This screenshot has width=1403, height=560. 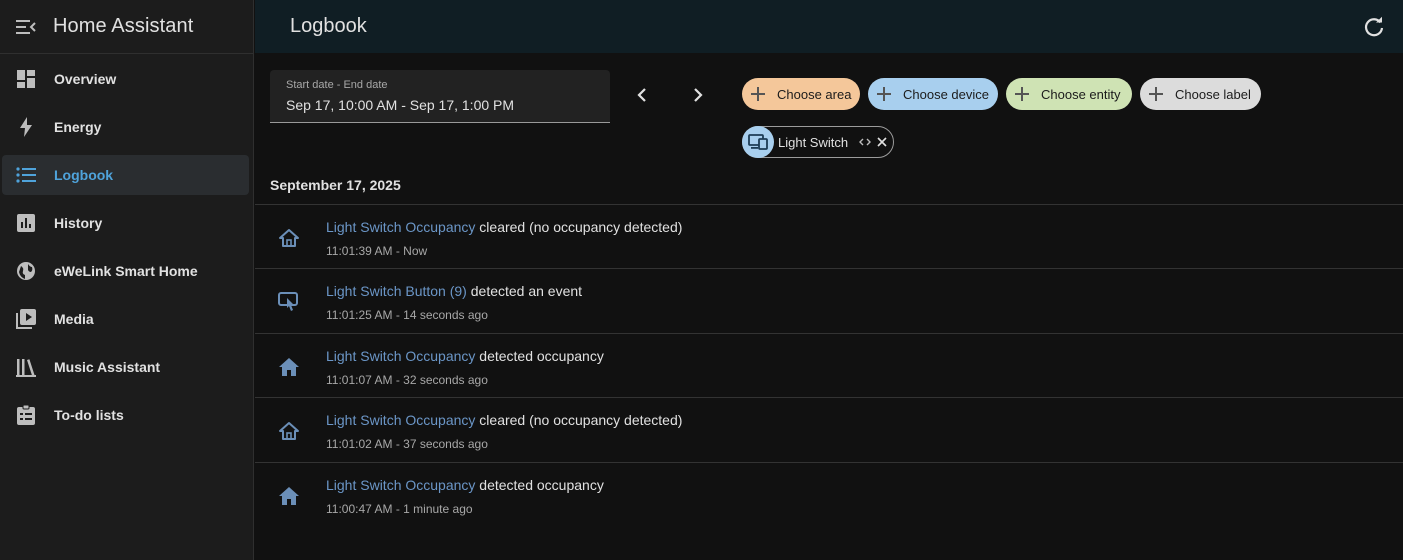 I want to click on view-dashboard-icon, so click(x=26, y=79).